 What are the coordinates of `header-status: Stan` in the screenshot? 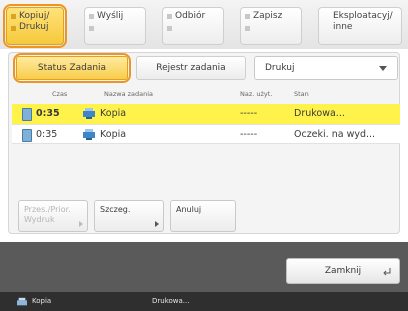 It's located at (301, 94).